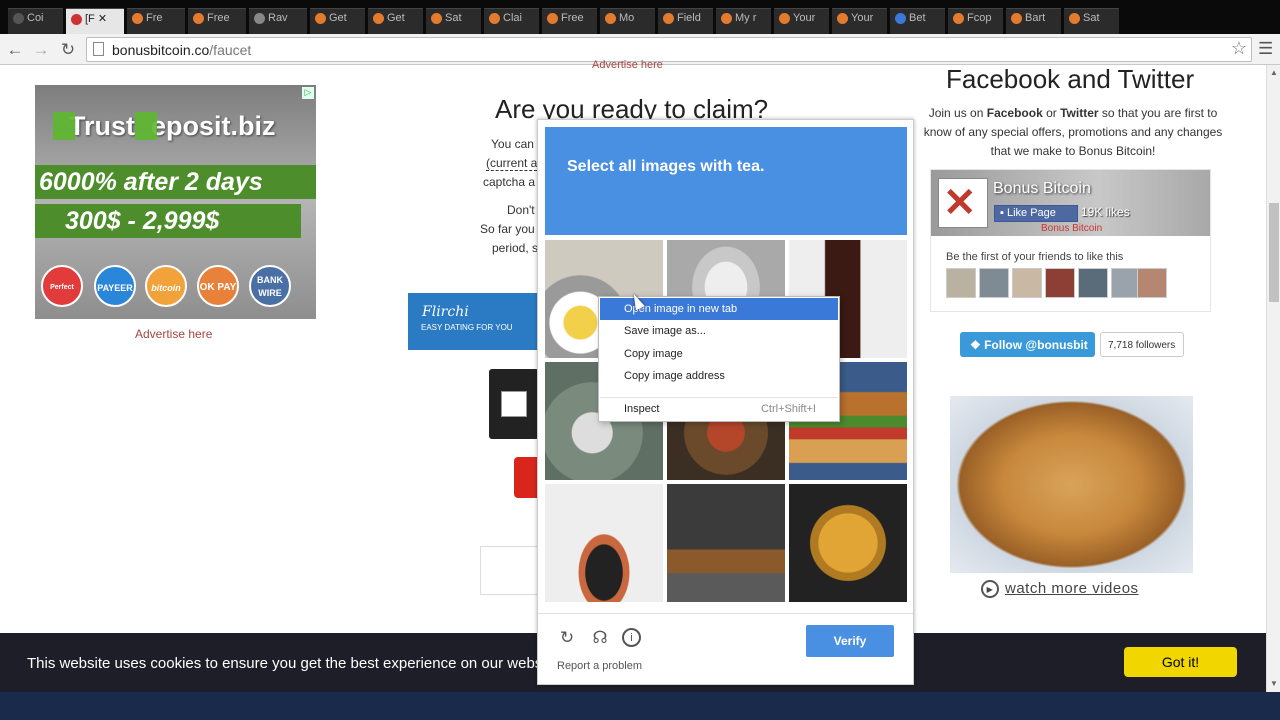 The width and height of the screenshot is (1280, 720). Describe the element at coordinates (1274, 683) in the screenshot. I see `scroll-down-arrow-icon: ▼` at that location.